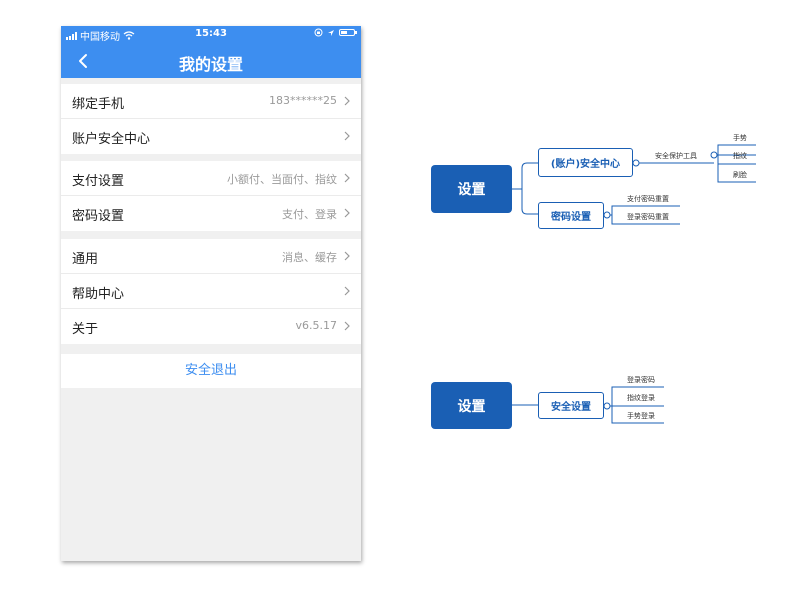  What do you see at coordinates (471, 405) in the screenshot?
I see `mindmap-root-bottom: 设置` at bounding box center [471, 405].